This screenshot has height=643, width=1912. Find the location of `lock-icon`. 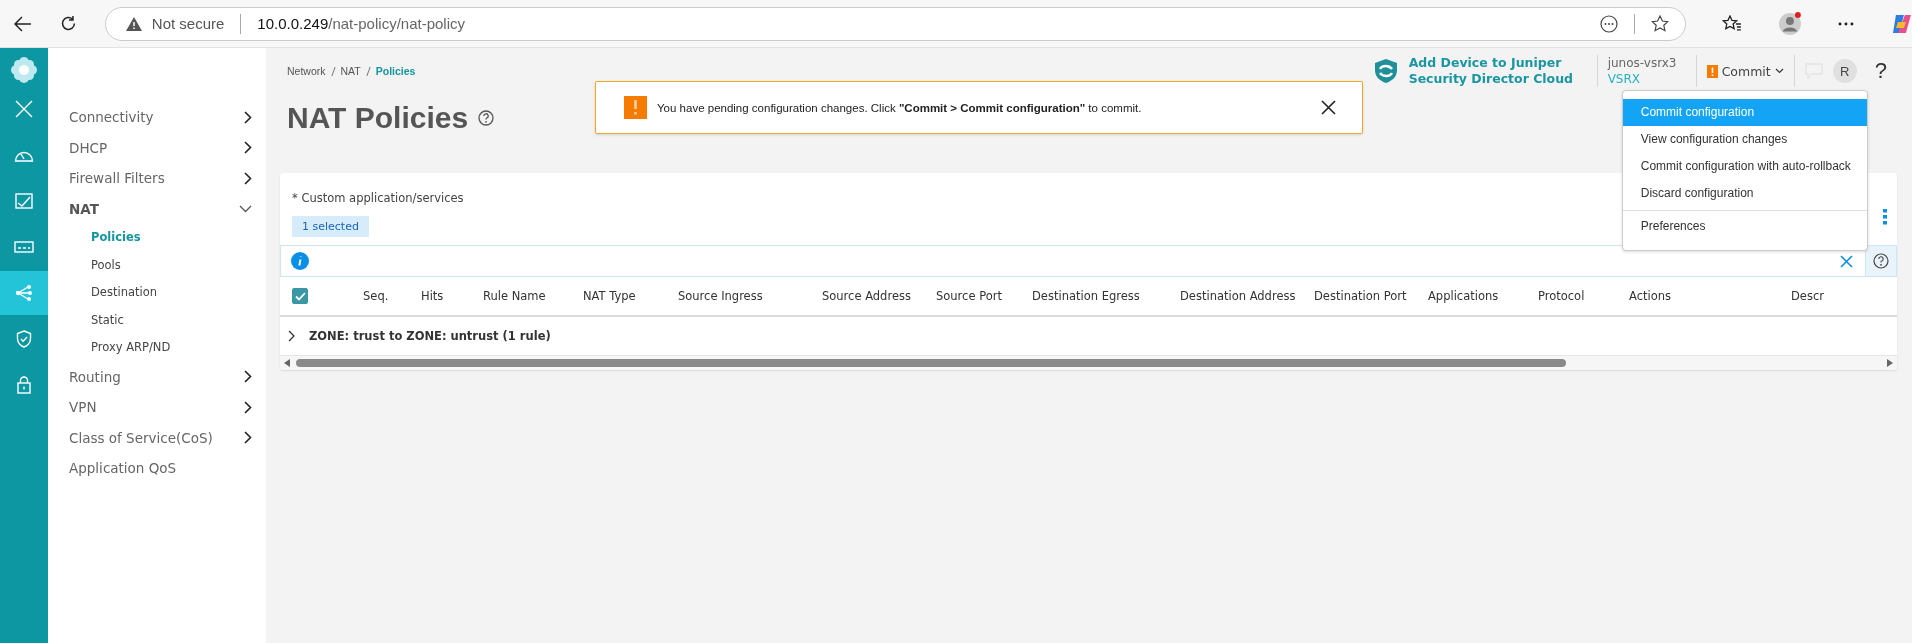

lock-icon is located at coordinates (24, 385).